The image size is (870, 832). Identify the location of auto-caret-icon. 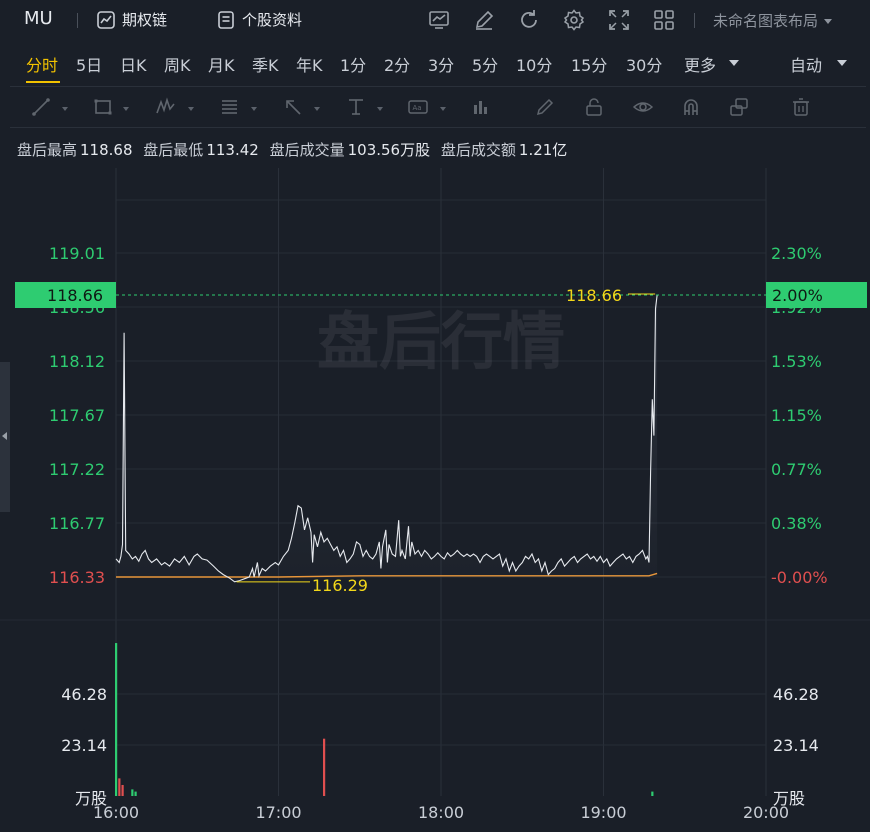
(842, 63).